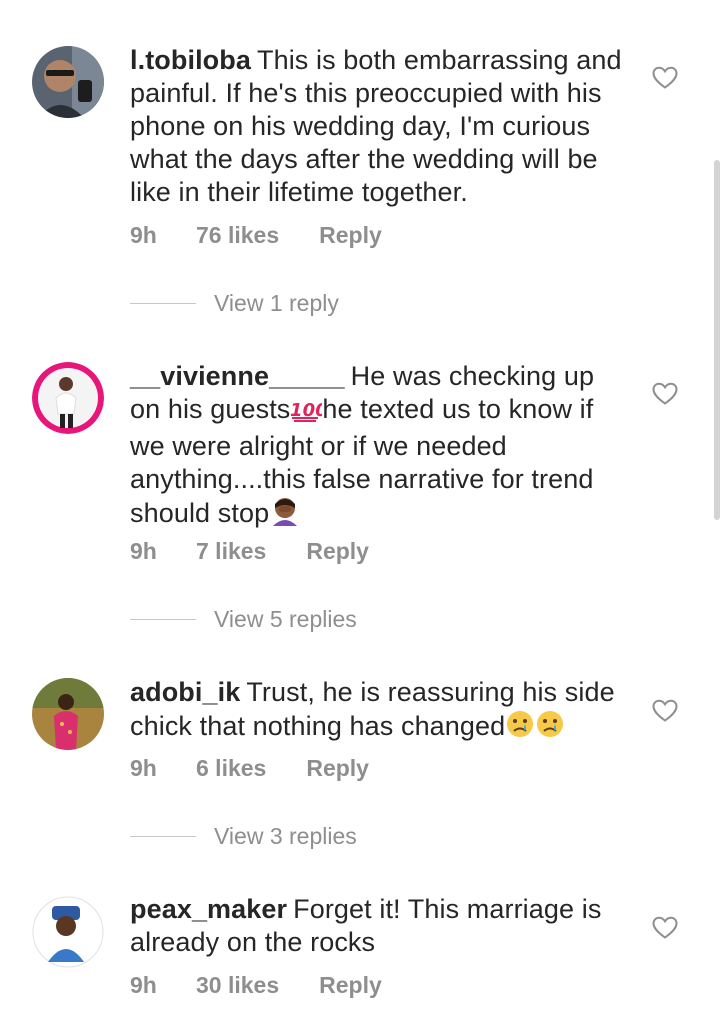 The image size is (720, 1025). I want to click on comment-meta: 9h 7 likes Reply, so click(249, 551).